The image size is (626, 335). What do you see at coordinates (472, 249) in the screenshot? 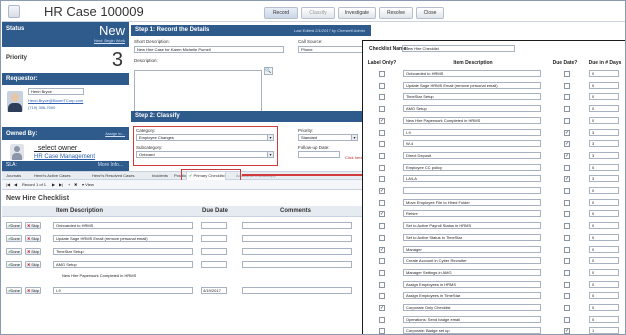
I see `item-description-field: Manager` at bounding box center [472, 249].